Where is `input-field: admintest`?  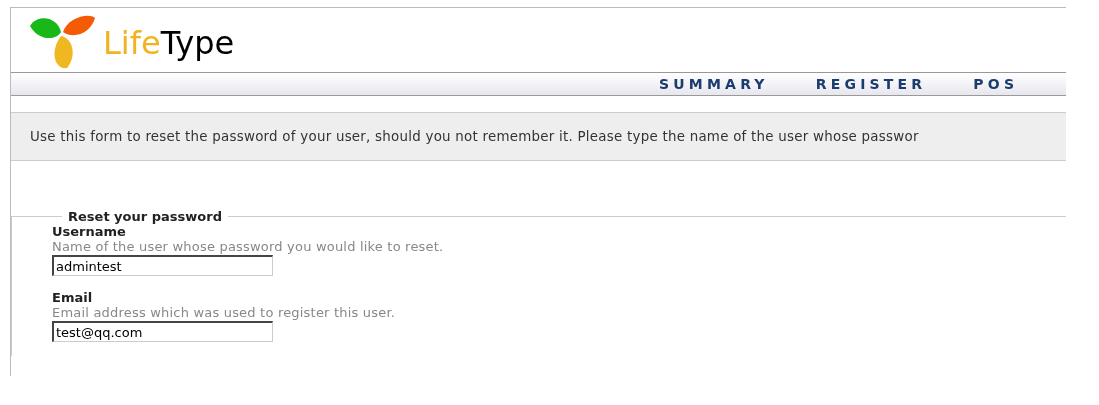 input-field: admintest is located at coordinates (162, 265).